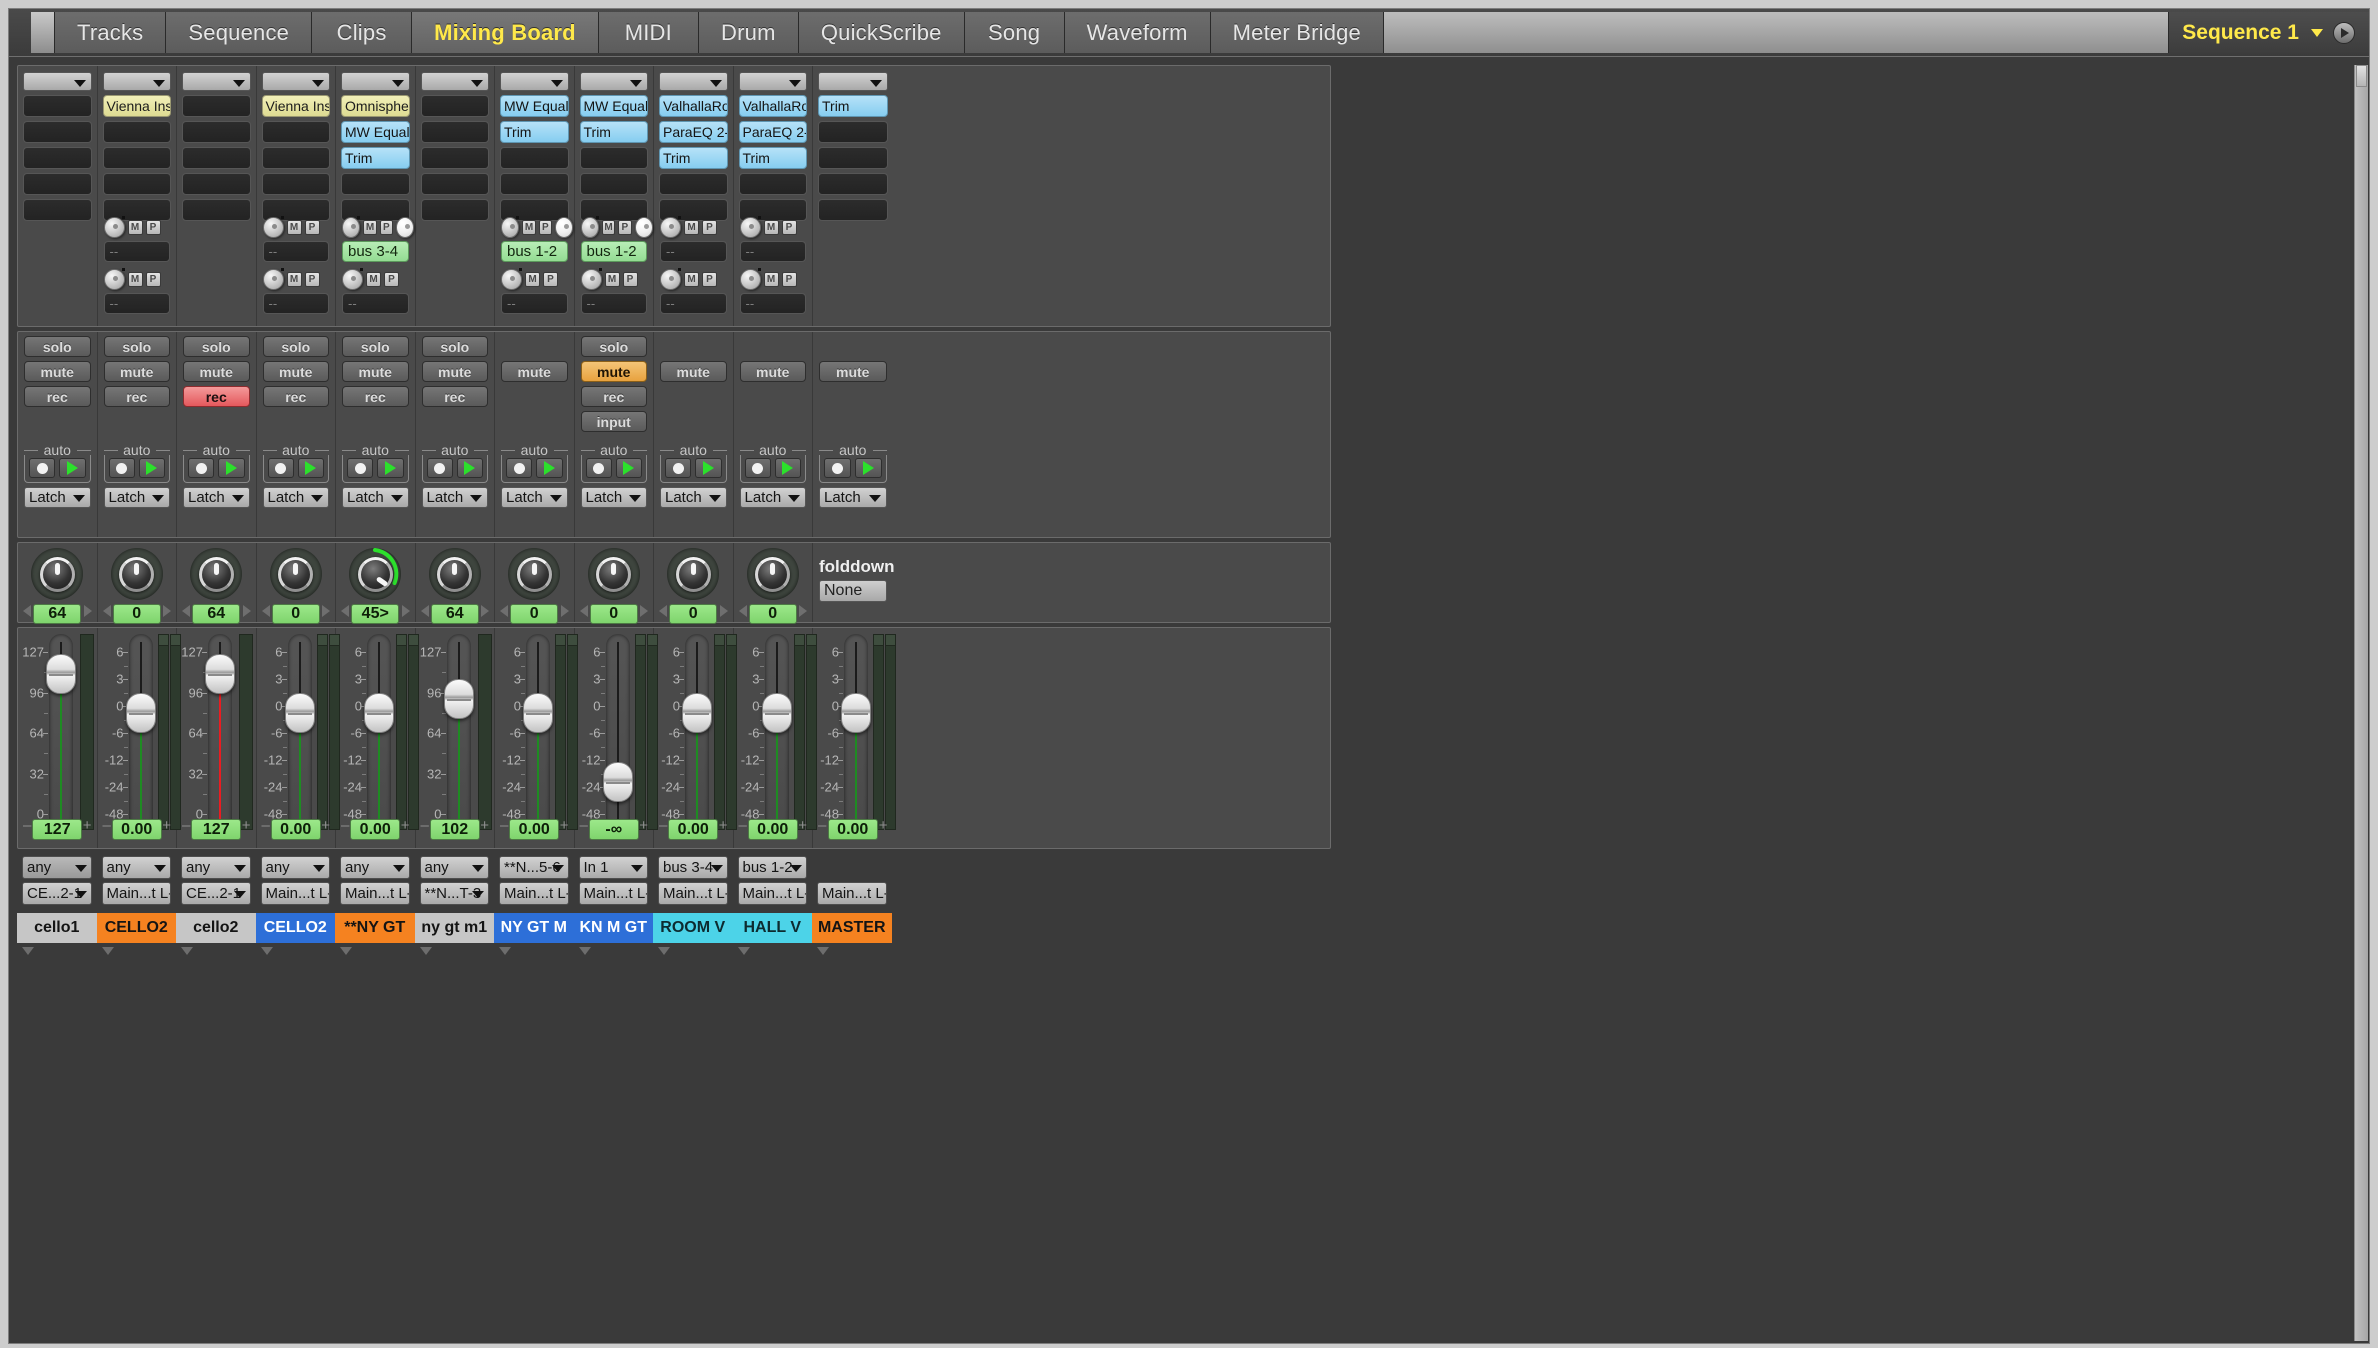 This screenshot has height=1348, width=2378. I want to click on send-bus-selector: bus 1-2, so click(534, 251).